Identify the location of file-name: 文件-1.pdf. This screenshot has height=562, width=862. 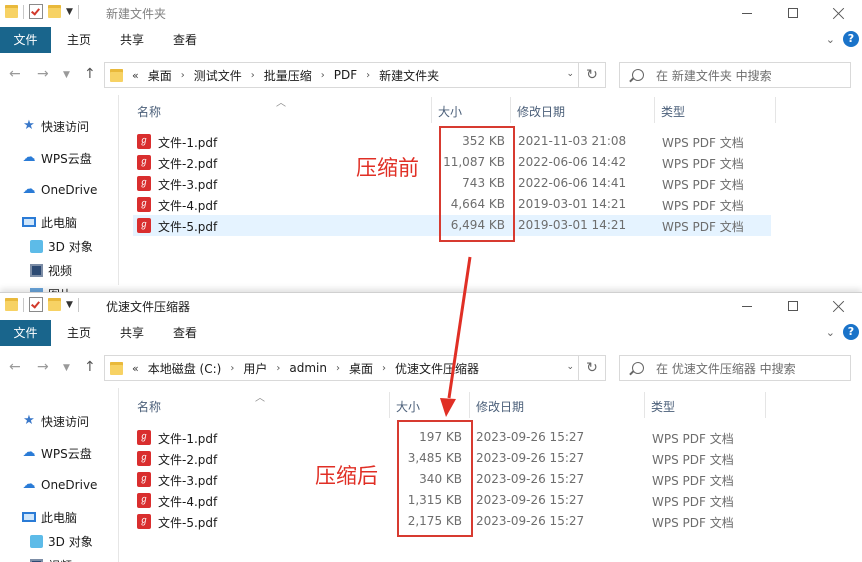
(187, 438).